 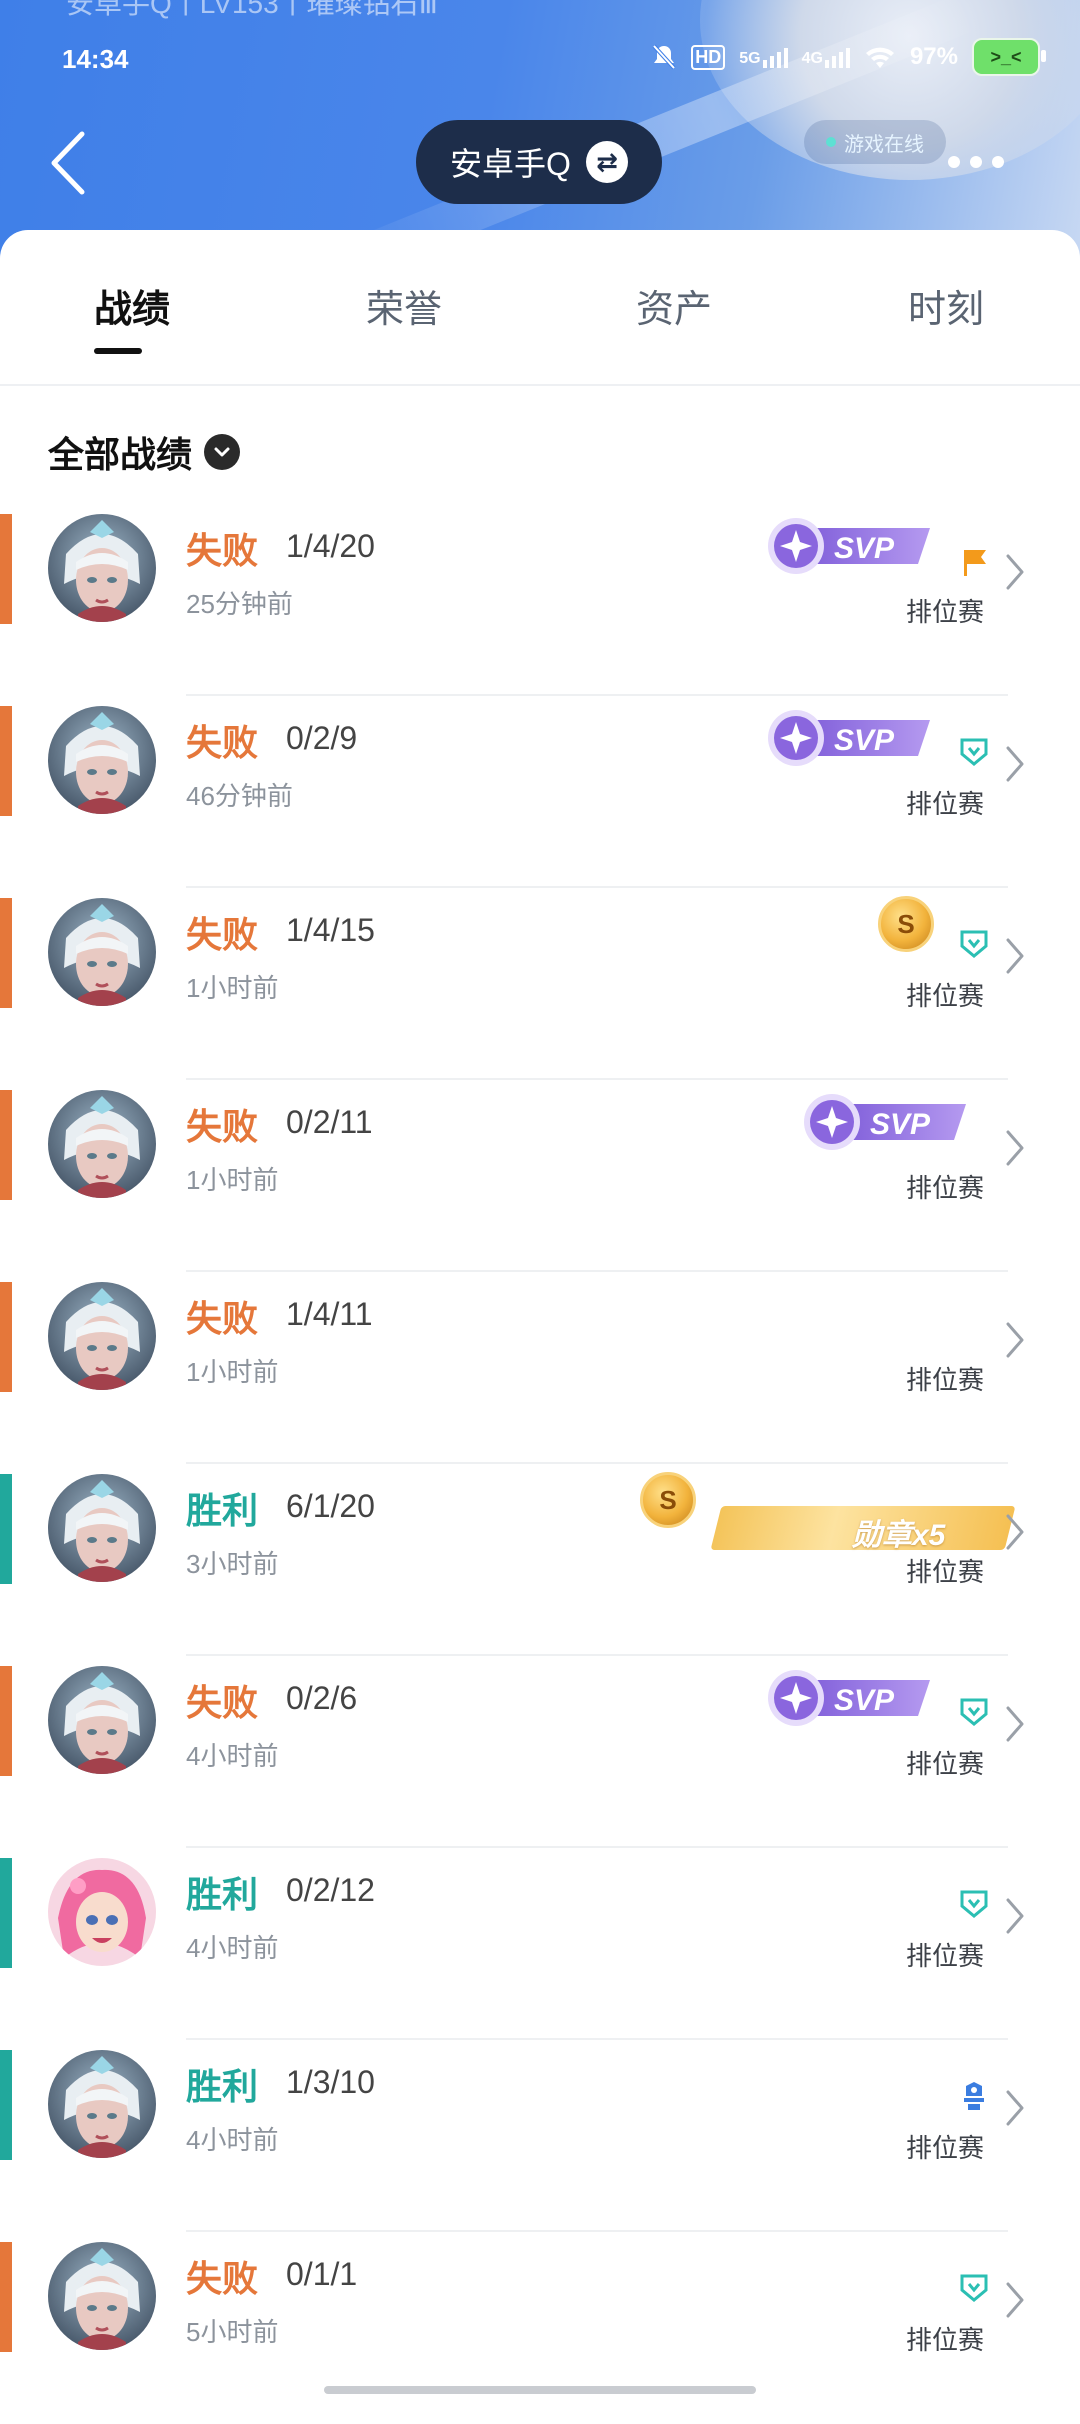 What do you see at coordinates (974, 2096) in the screenshot?
I see `crown-icon` at bounding box center [974, 2096].